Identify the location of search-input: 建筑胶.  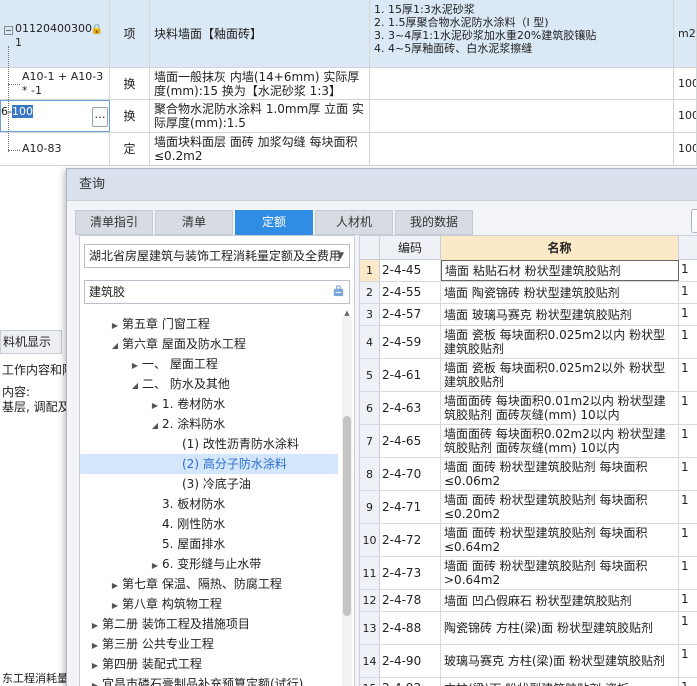
(217, 292).